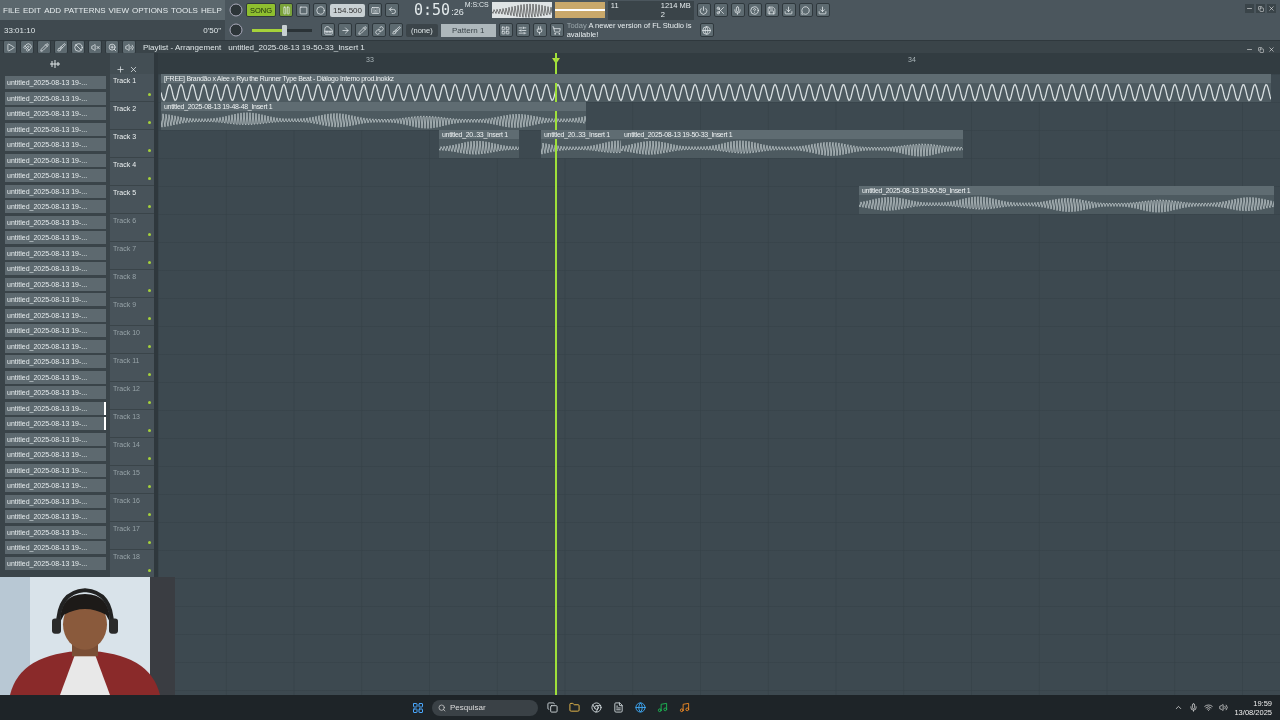 Image resolution: width=1280 pixels, height=720 pixels. I want to click on playlist-title: Playlist - Arrangement, so click(182, 47).